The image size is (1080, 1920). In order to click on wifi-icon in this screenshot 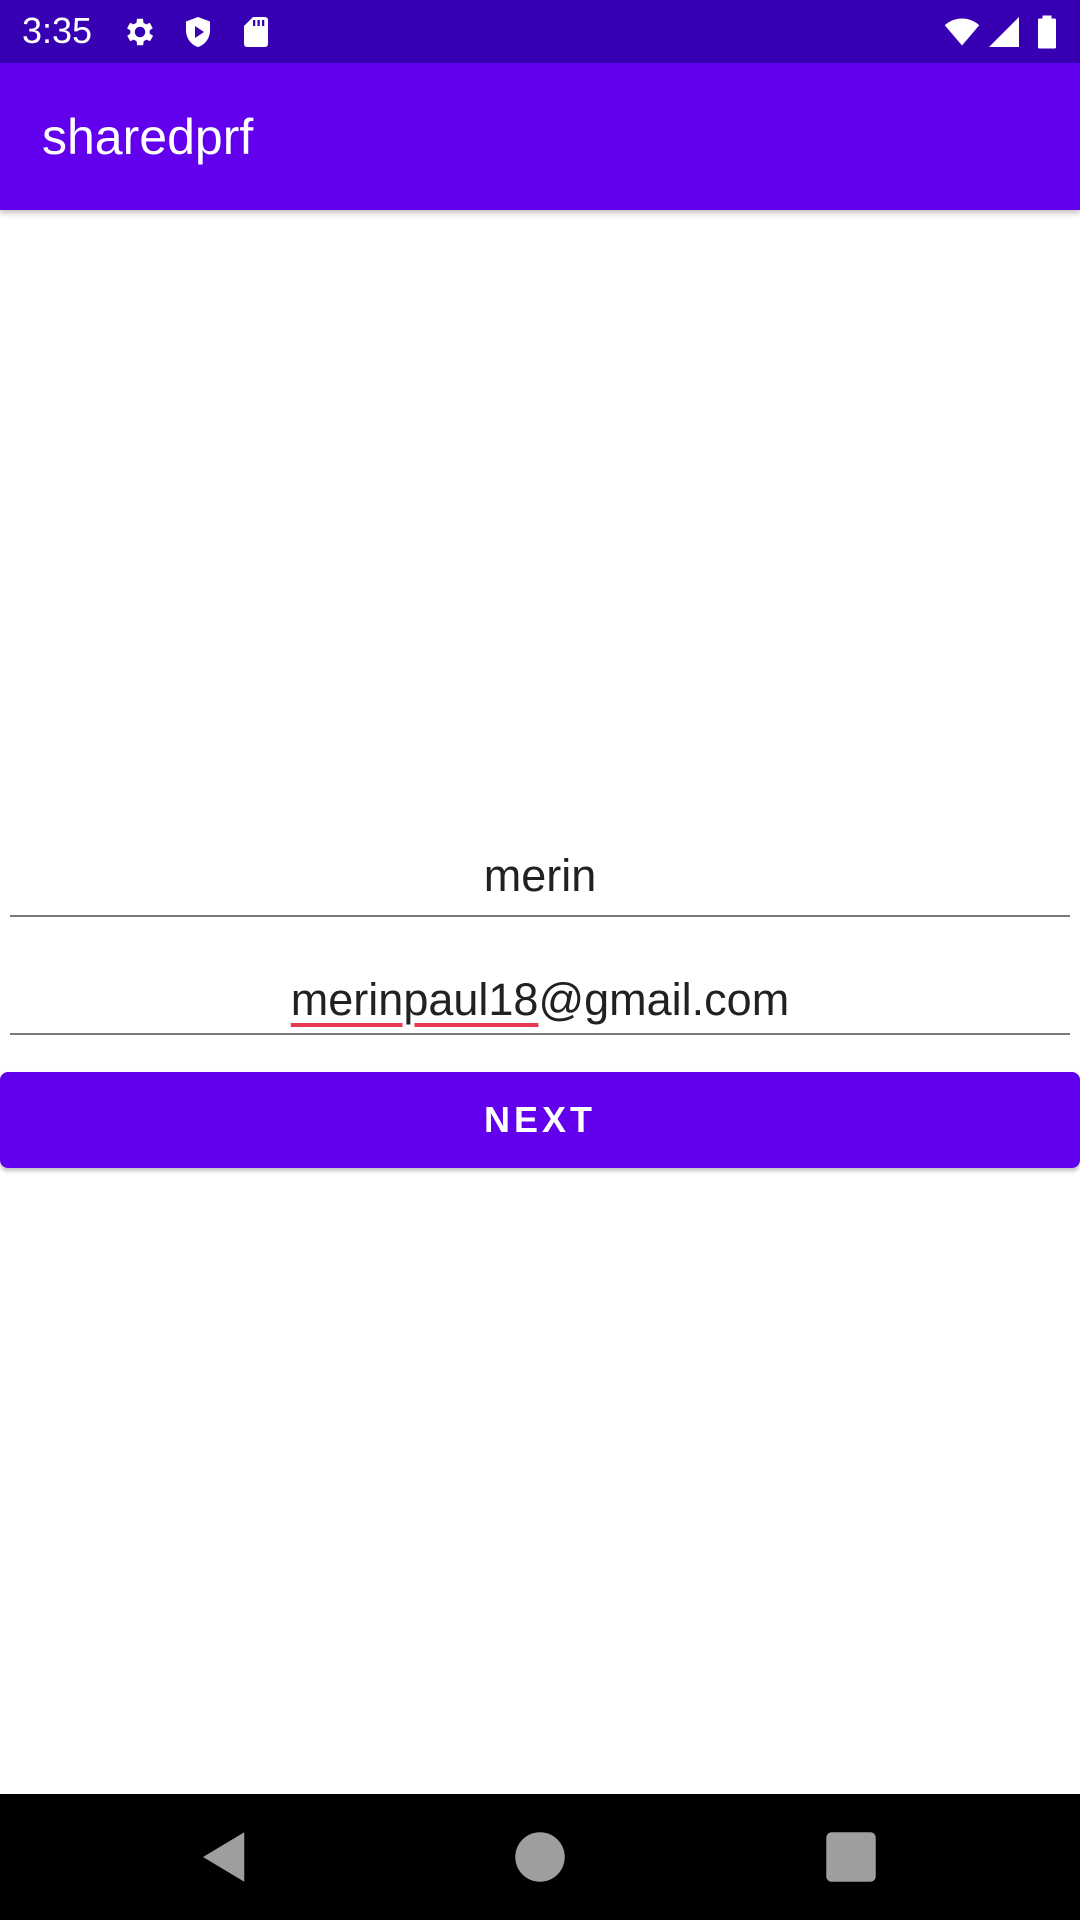, I will do `click(962, 32)`.